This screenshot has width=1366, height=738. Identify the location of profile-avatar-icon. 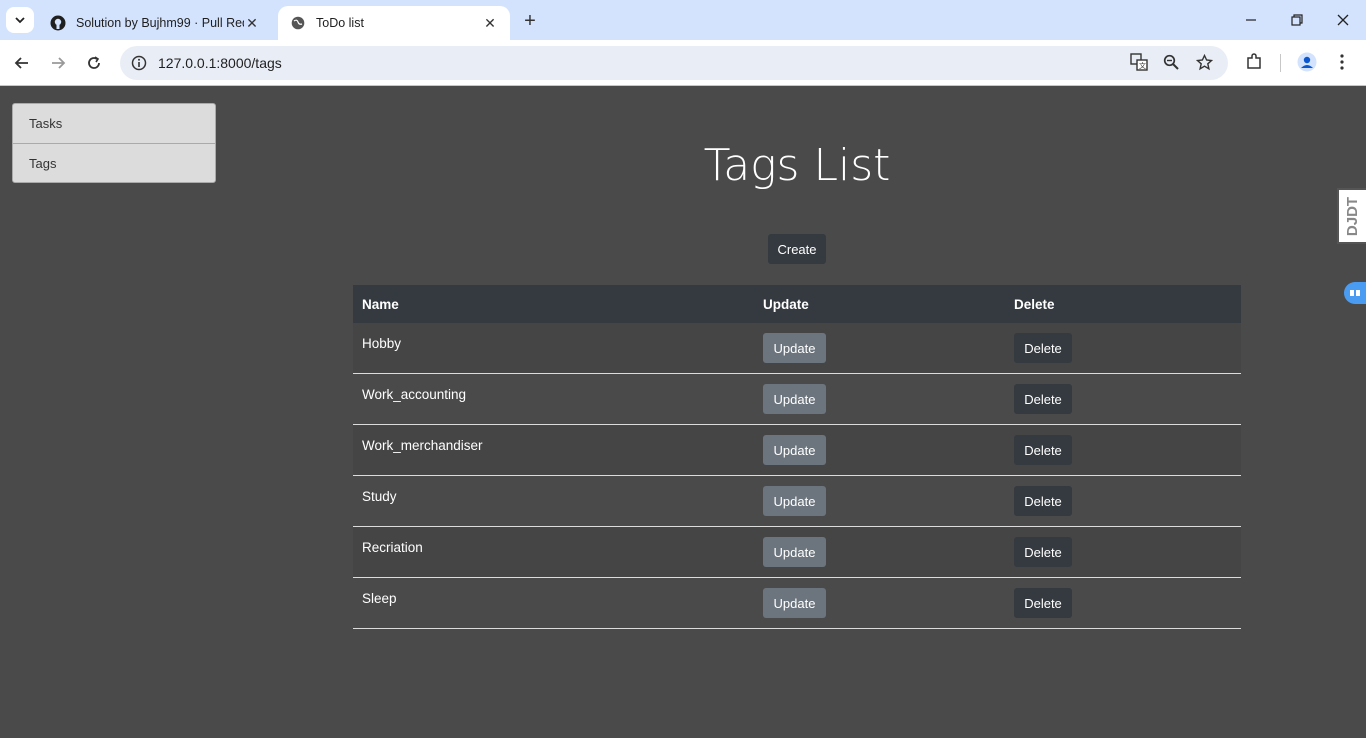
(1307, 62).